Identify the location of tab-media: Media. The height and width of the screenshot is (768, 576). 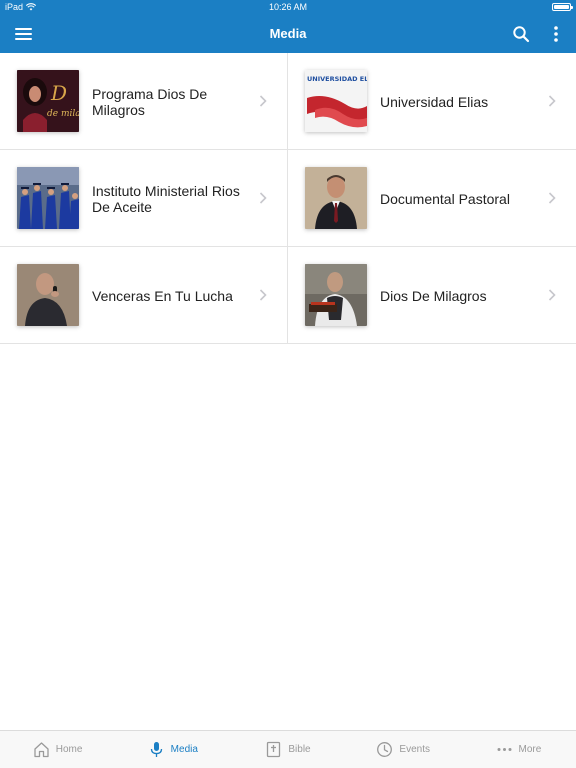
(172, 749).